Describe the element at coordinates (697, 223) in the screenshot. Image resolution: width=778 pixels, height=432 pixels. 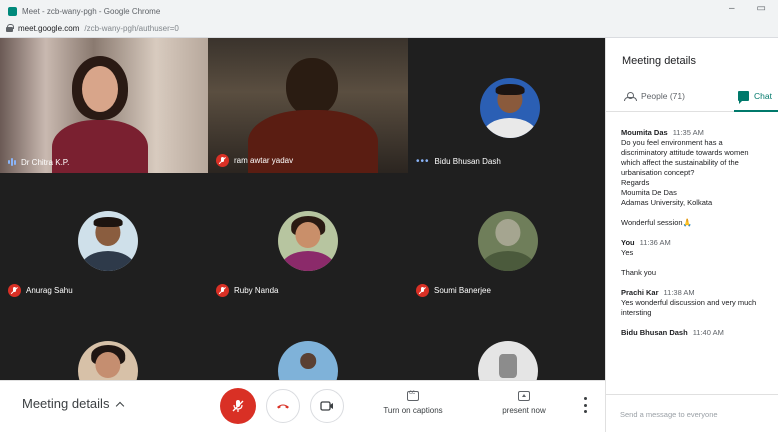
I see `chat-message: Wonderful session🙏` at that location.